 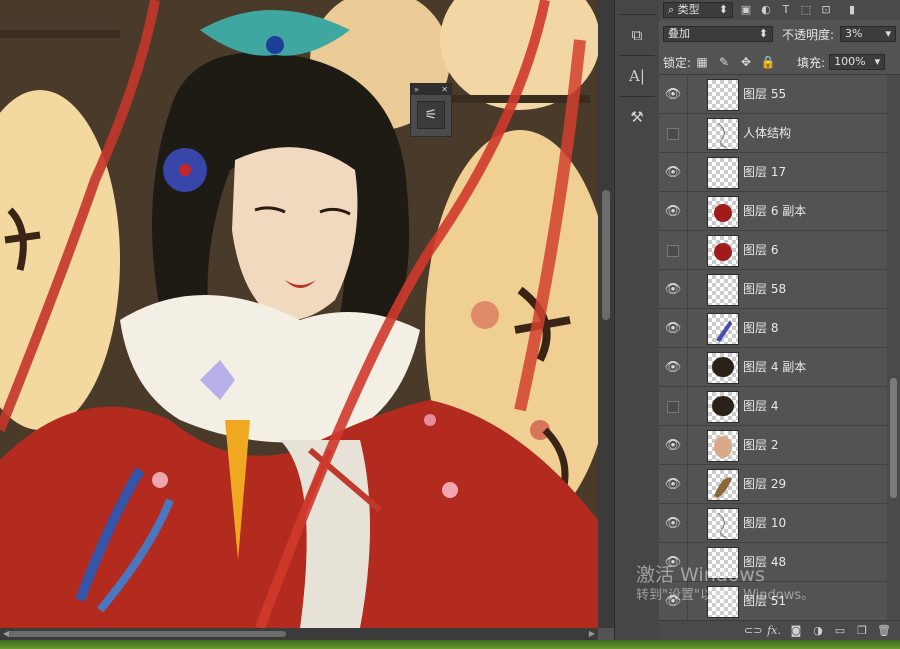 What do you see at coordinates (746, 62) in the screenshot?
I see `lock-move-icon: ✥` at bounding box center [746, 62].